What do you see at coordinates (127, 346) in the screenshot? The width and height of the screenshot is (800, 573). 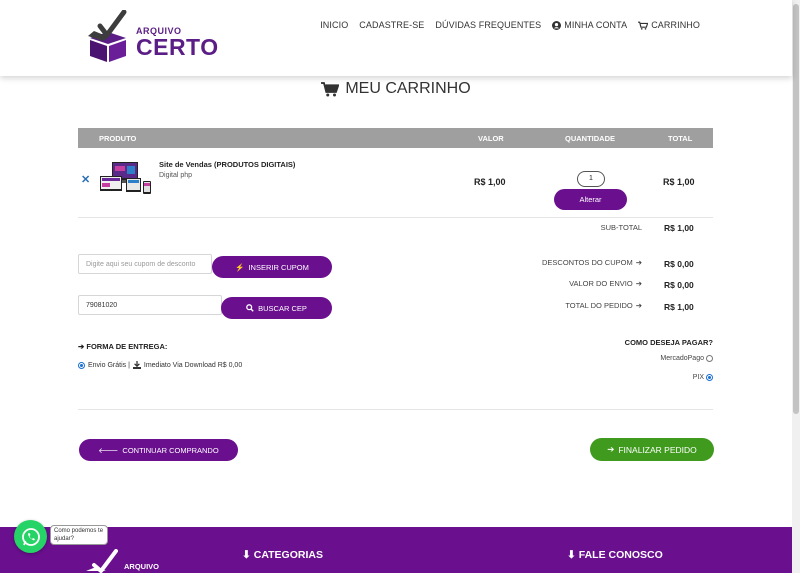 I see `delivery-title-text: FORMA DE ENTREGA:` at bounding box center [127, 346].